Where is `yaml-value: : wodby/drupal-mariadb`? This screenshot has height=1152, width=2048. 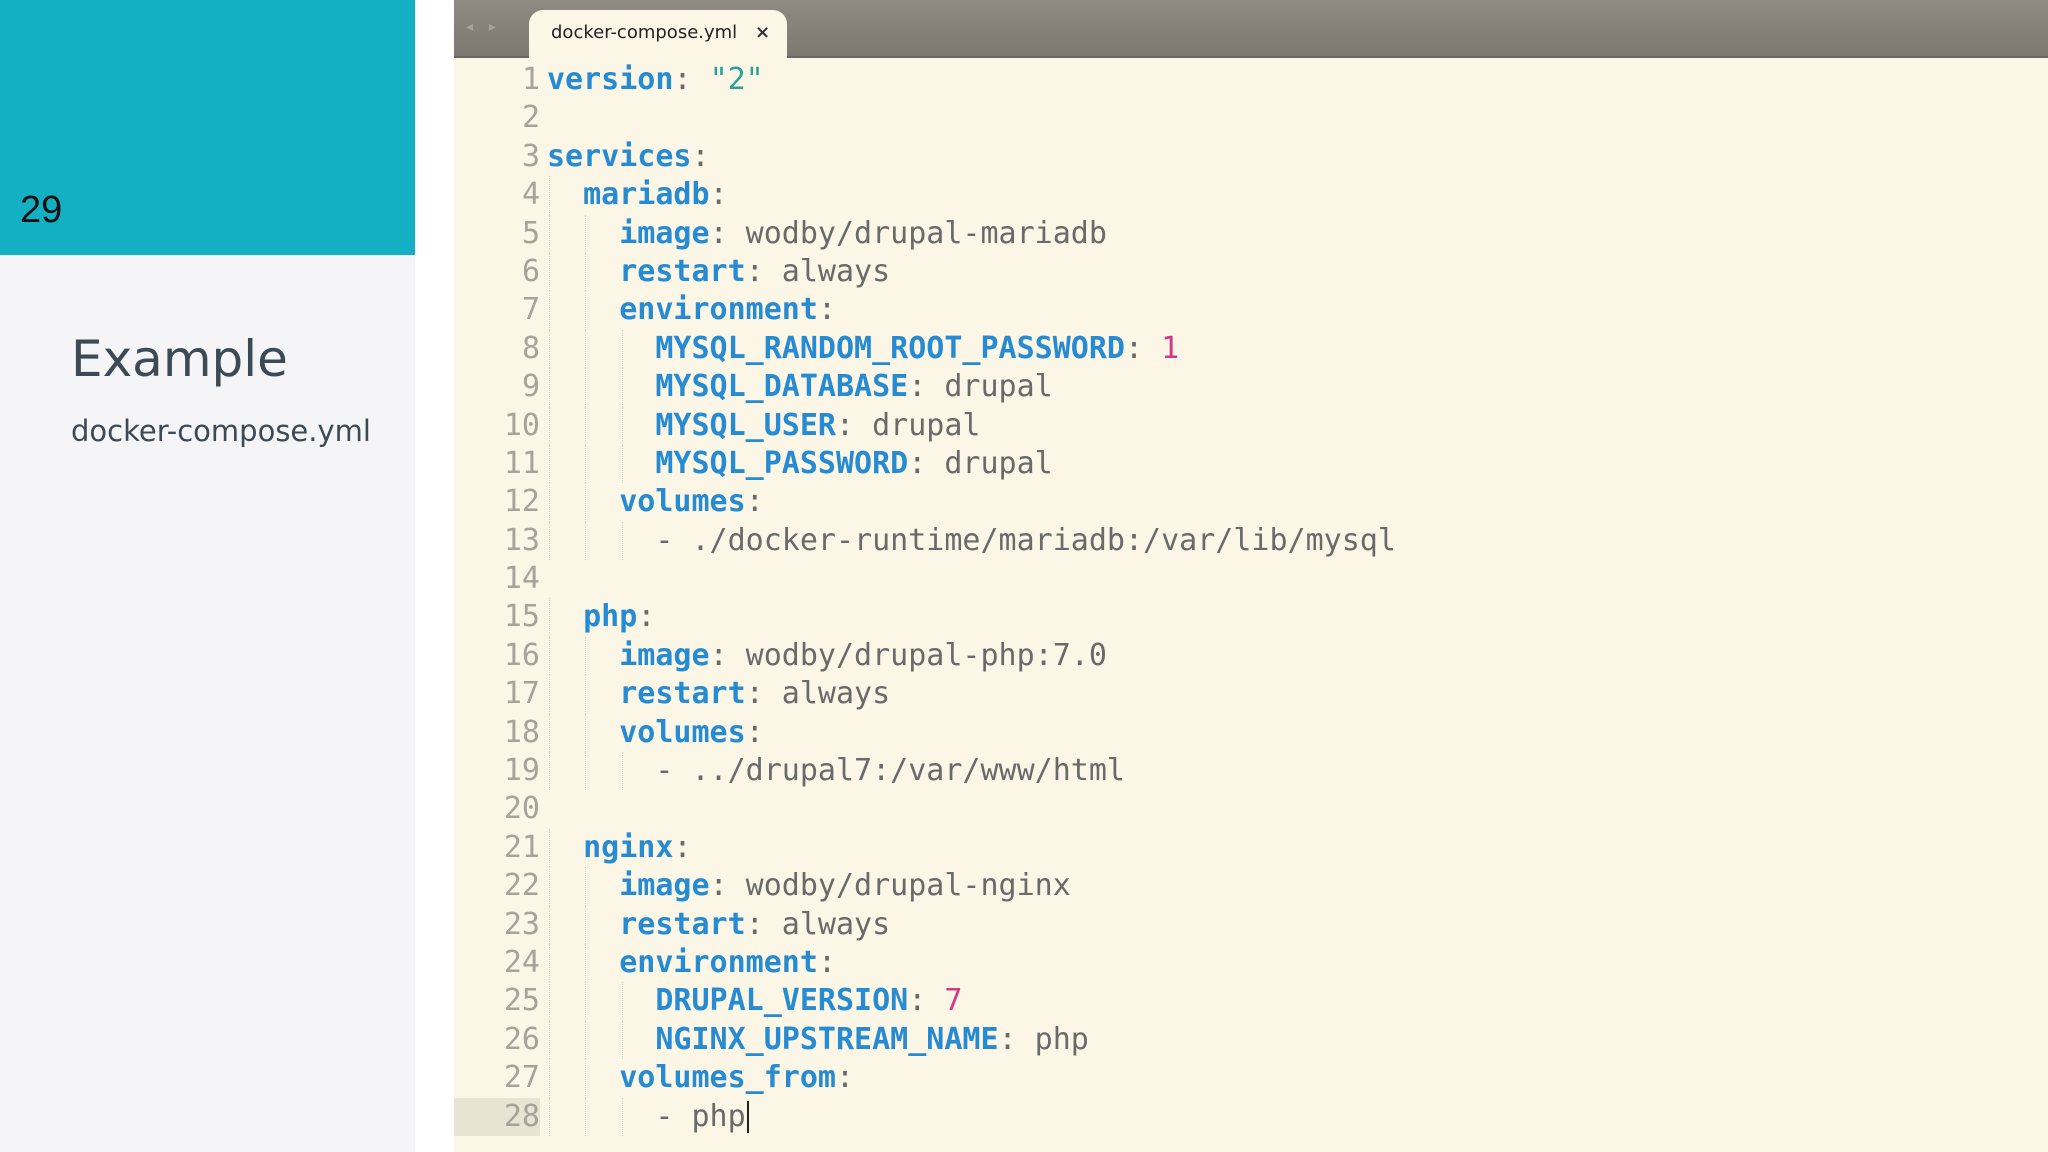
yaml-value: : wodby/drupal-mariadb is located at coordinates (908, 233).